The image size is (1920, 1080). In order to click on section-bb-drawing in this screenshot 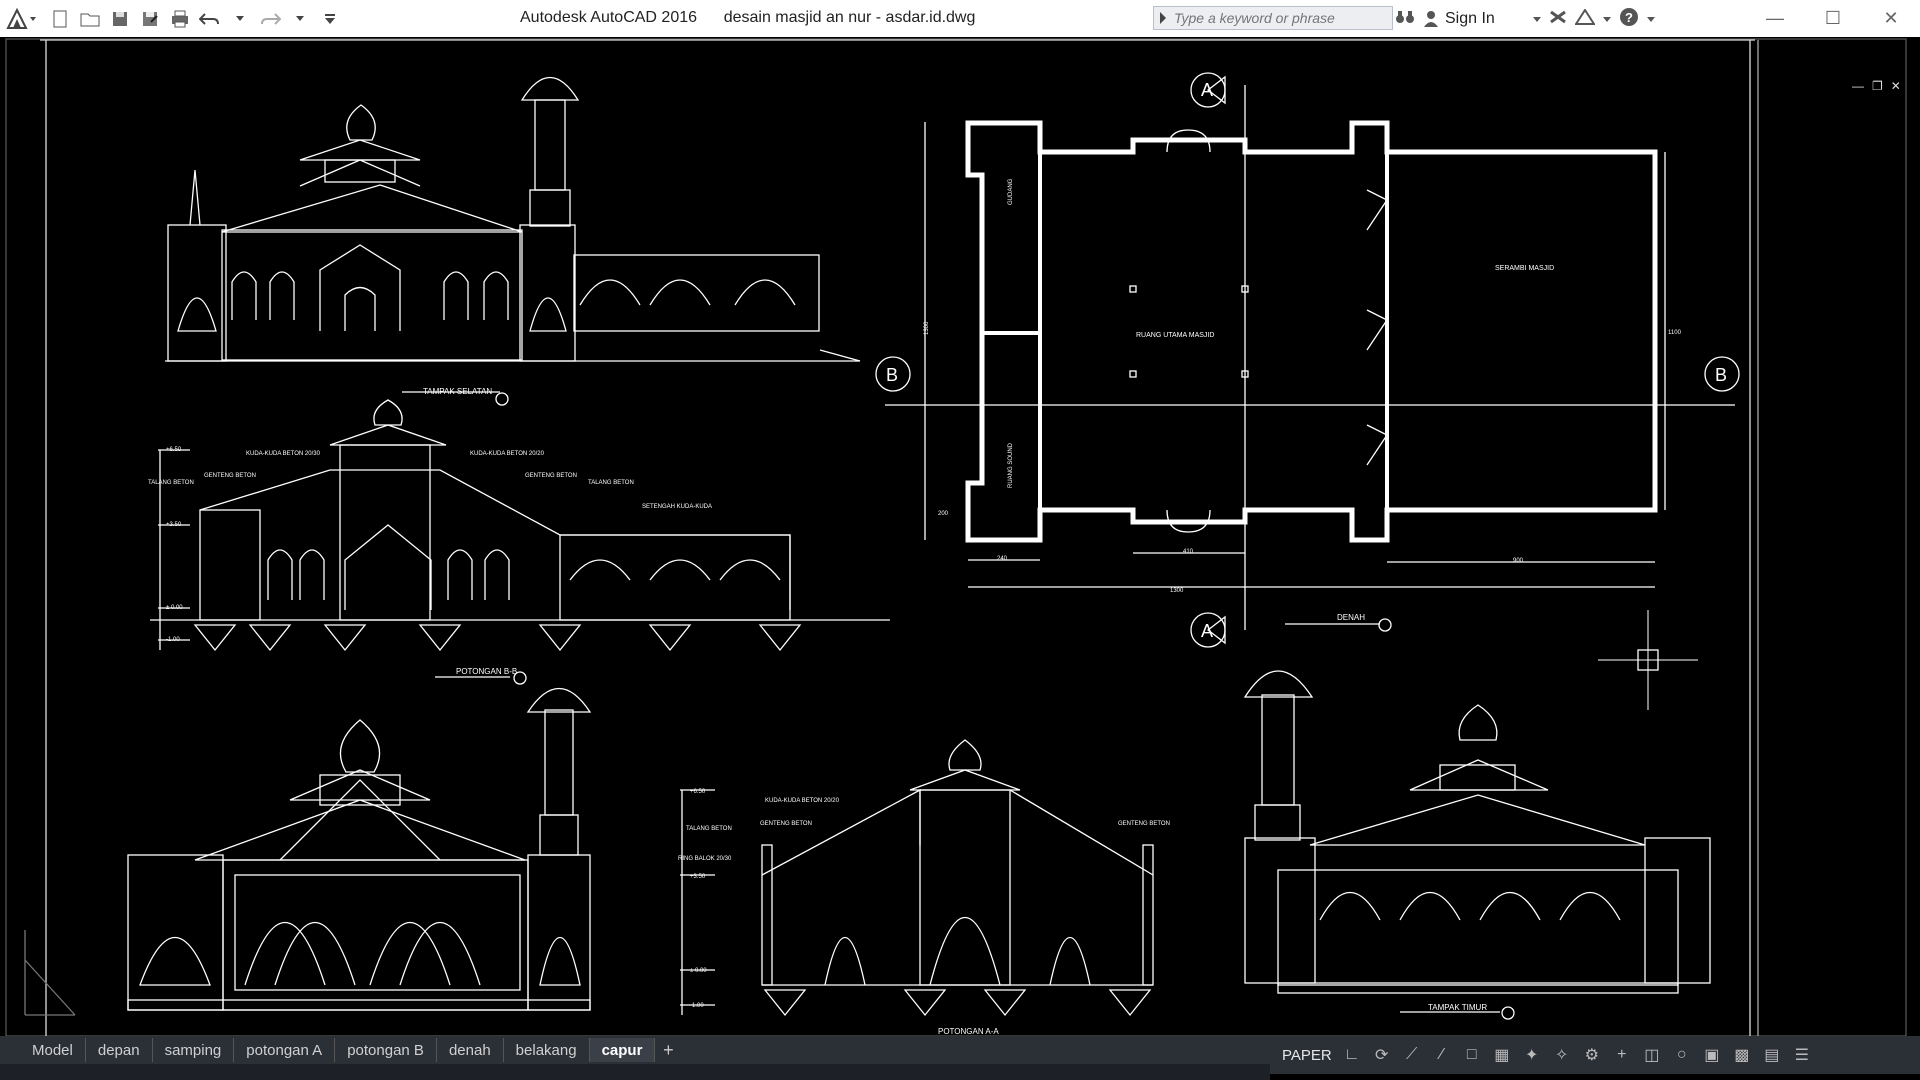, I will do `click(520, 542)`.